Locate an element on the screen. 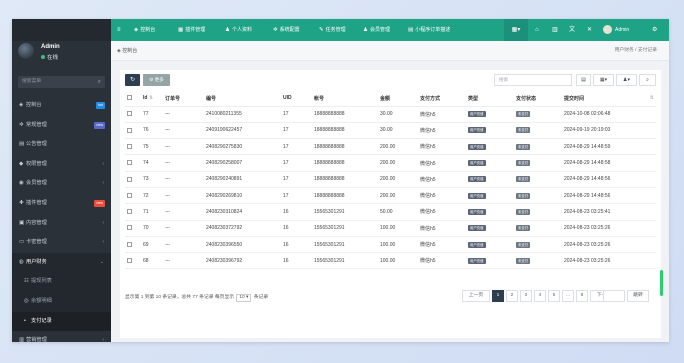 This screenshot has height=363, width=684. order-icon: ▤ is located at coordinates (411, 30).